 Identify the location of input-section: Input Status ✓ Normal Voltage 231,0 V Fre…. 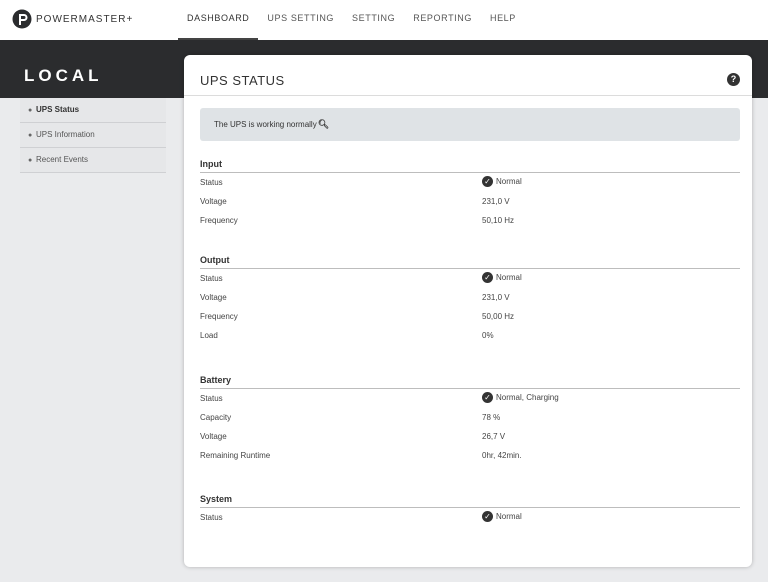
(470, 193).